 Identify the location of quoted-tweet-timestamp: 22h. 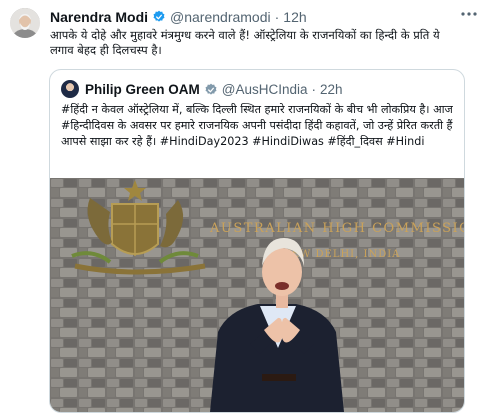
(331, 89).